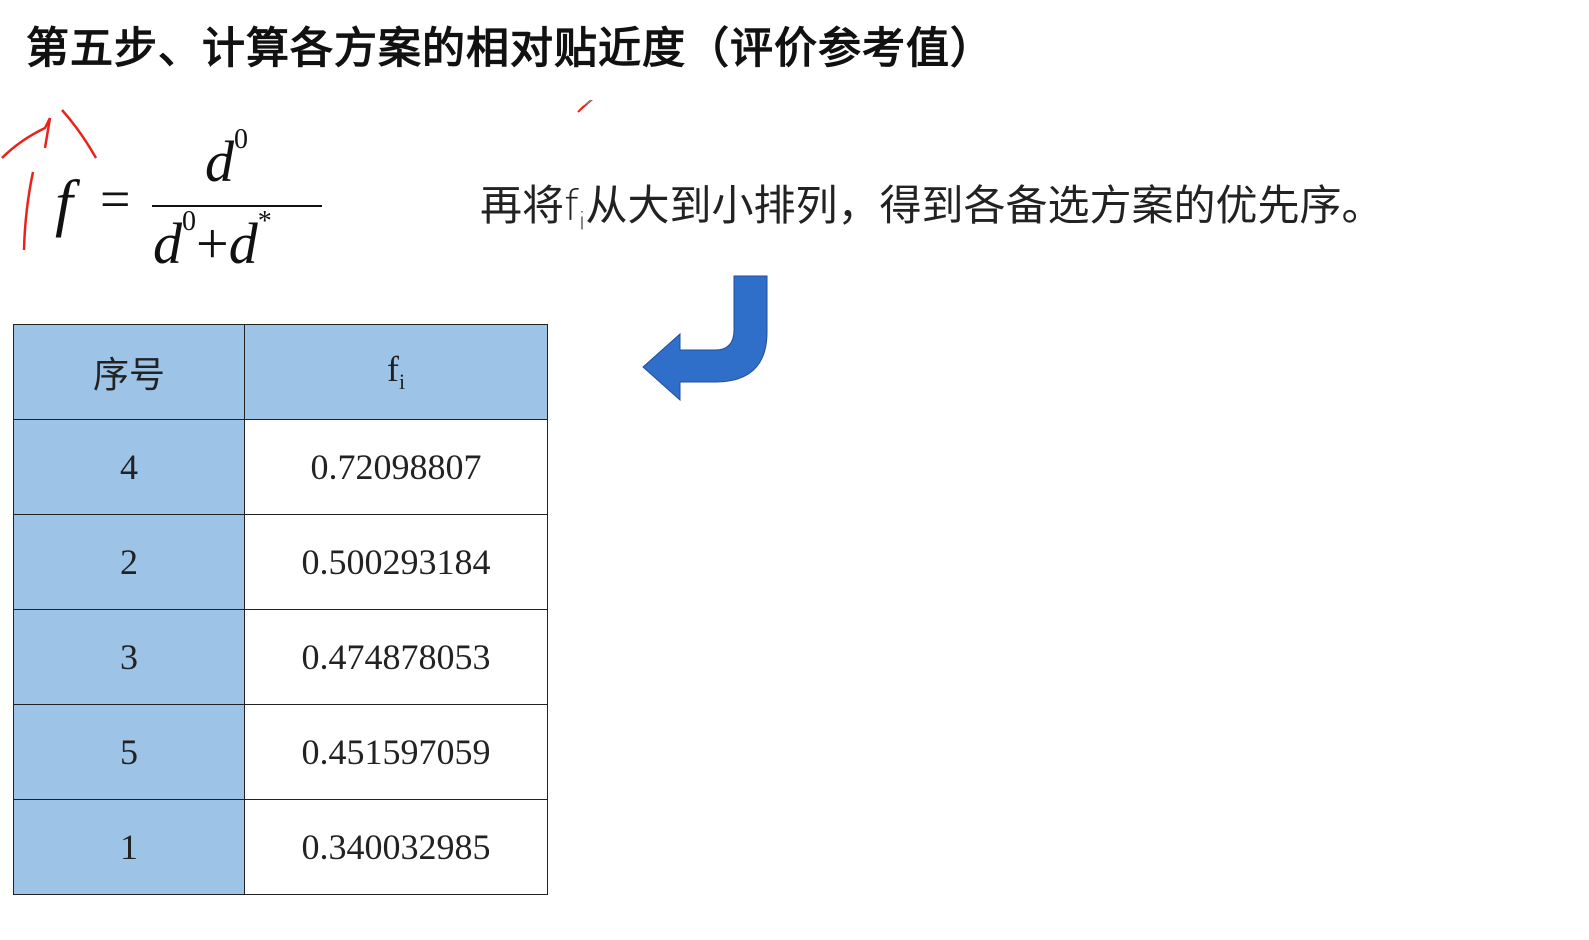  Describe the element at coordinates (226, 159) in the screenshot. I see `formula-numerator: d0` at that location.